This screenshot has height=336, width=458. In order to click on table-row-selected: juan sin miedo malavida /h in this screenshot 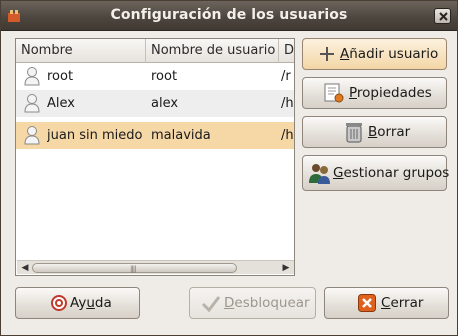, I will do `click(155, 135)`.